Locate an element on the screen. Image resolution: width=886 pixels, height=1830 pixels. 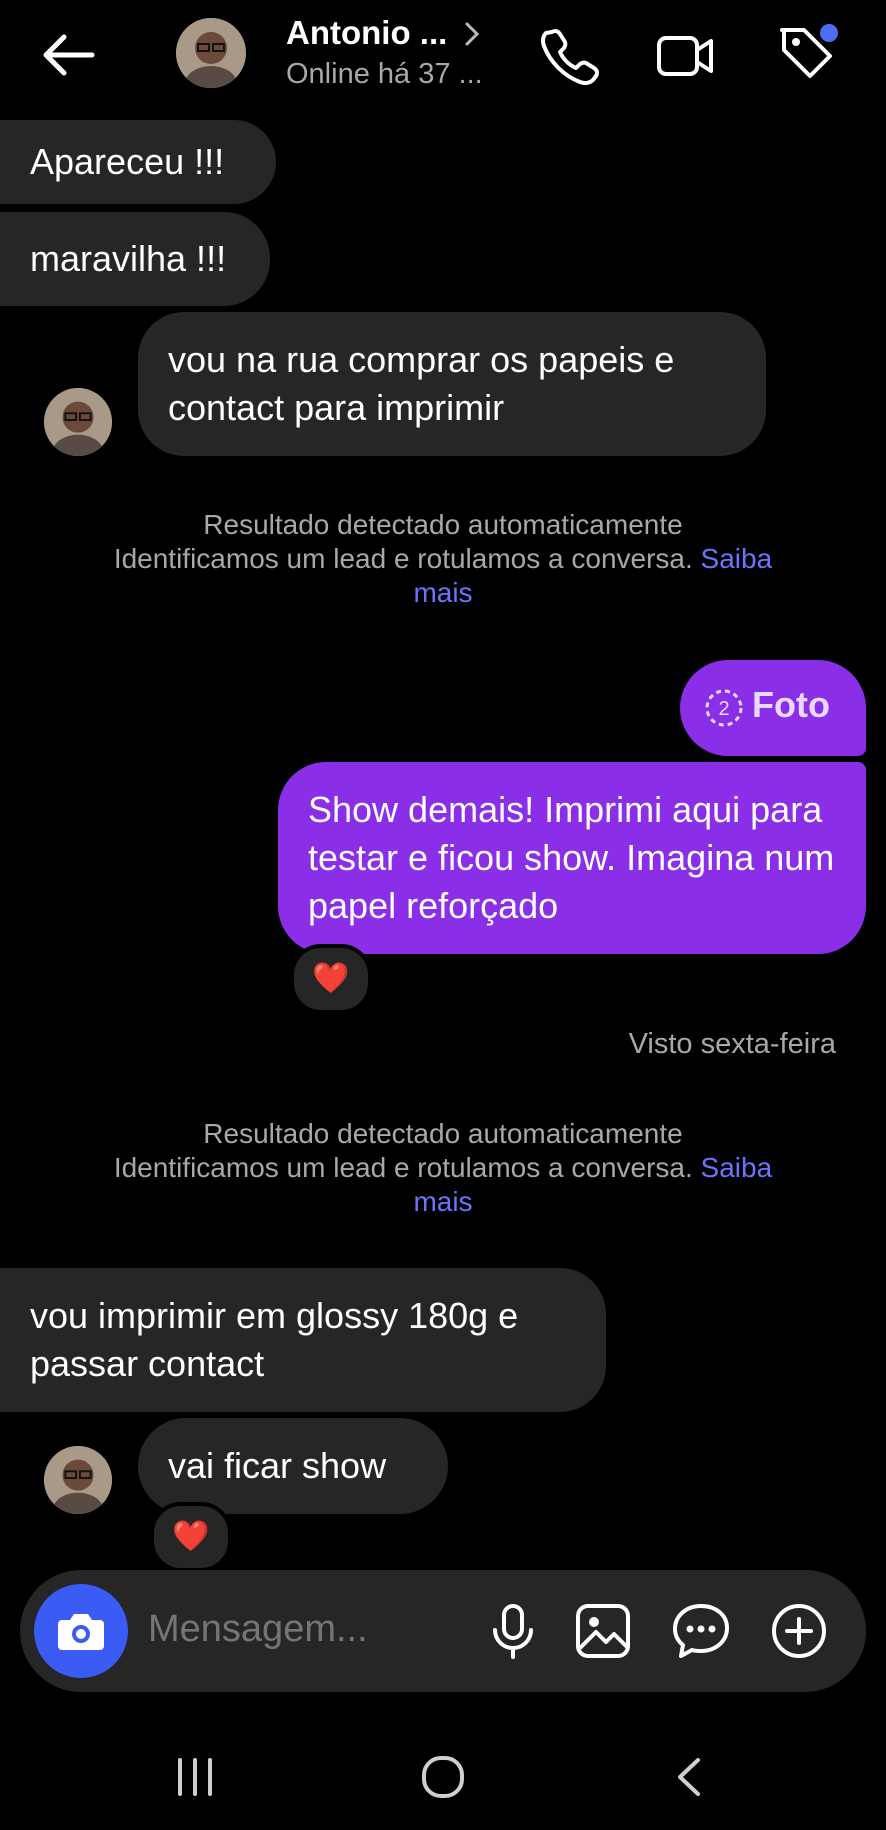
seen-status: Visto sexta-feira is located at coordinates (732, 1044).